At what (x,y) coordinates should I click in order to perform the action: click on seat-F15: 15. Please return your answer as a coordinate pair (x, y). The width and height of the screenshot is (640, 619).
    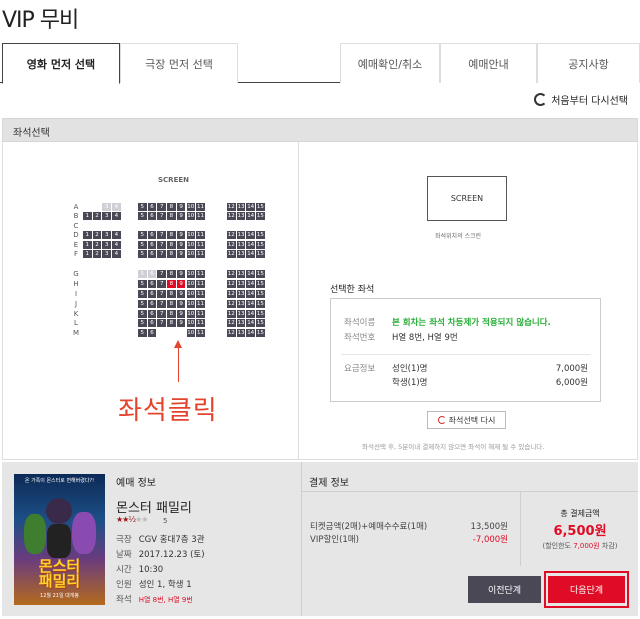
    Looking at the image, I should click on (260, 254).